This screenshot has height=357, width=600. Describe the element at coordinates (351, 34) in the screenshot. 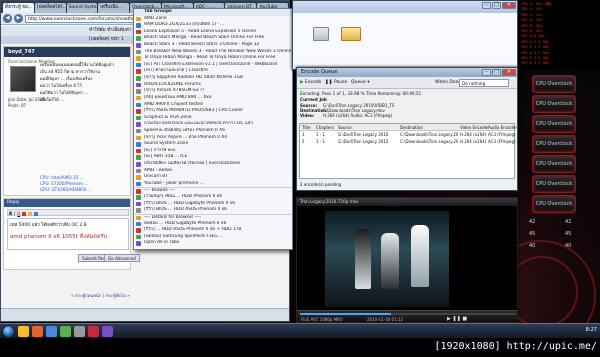

I see `folder-icon` at that location.